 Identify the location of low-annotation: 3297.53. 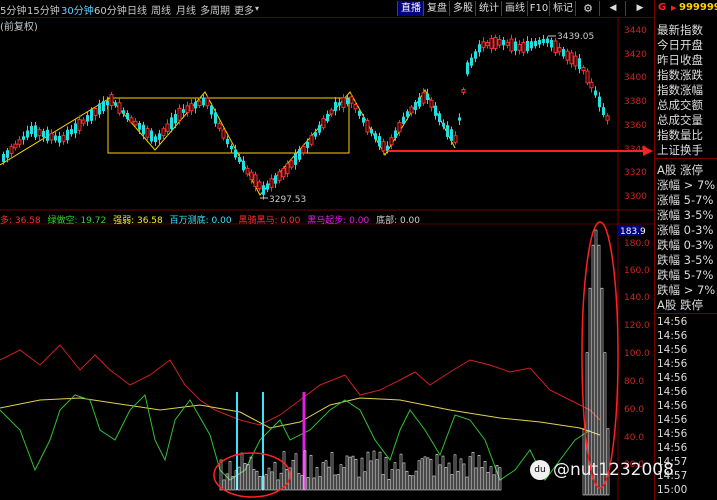
(283, 200).